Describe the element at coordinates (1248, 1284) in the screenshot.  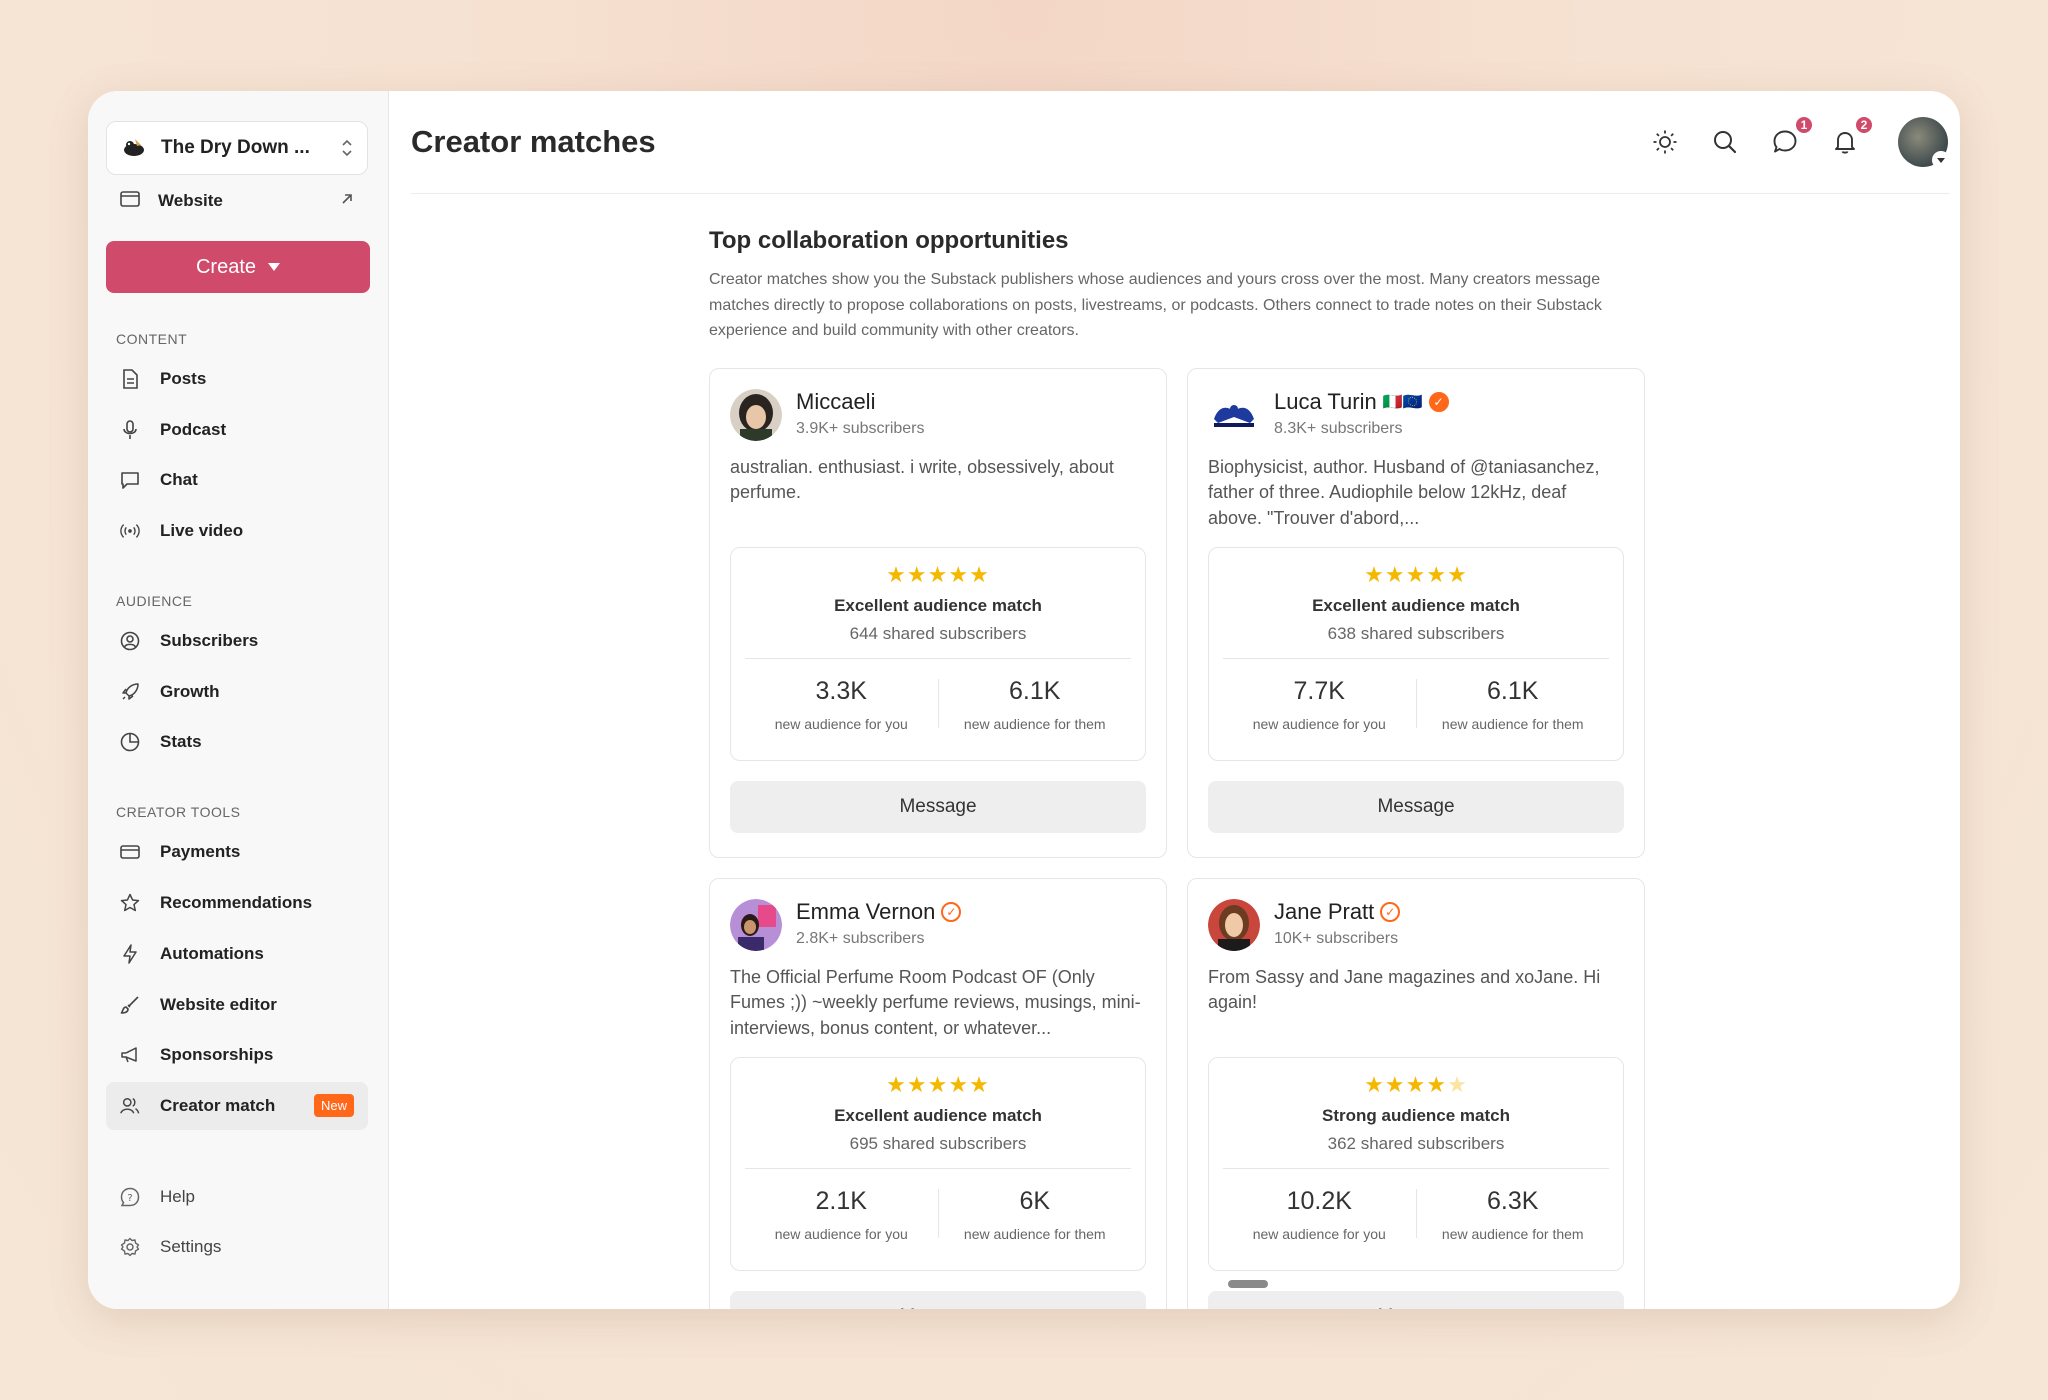
I see `scrollbar-thumb` at that location.